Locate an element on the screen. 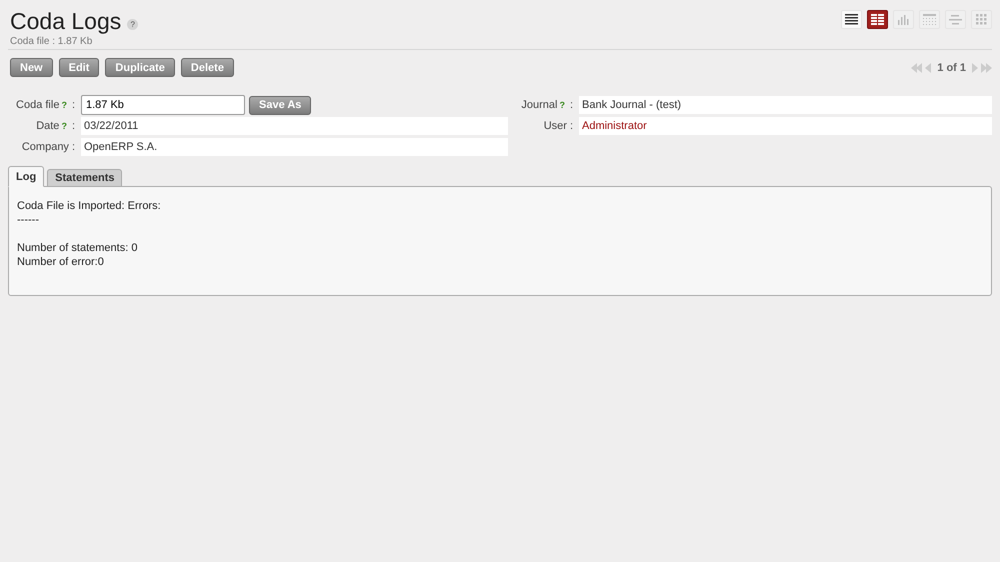  action-button: Edit is located at coordinates (79, 67).